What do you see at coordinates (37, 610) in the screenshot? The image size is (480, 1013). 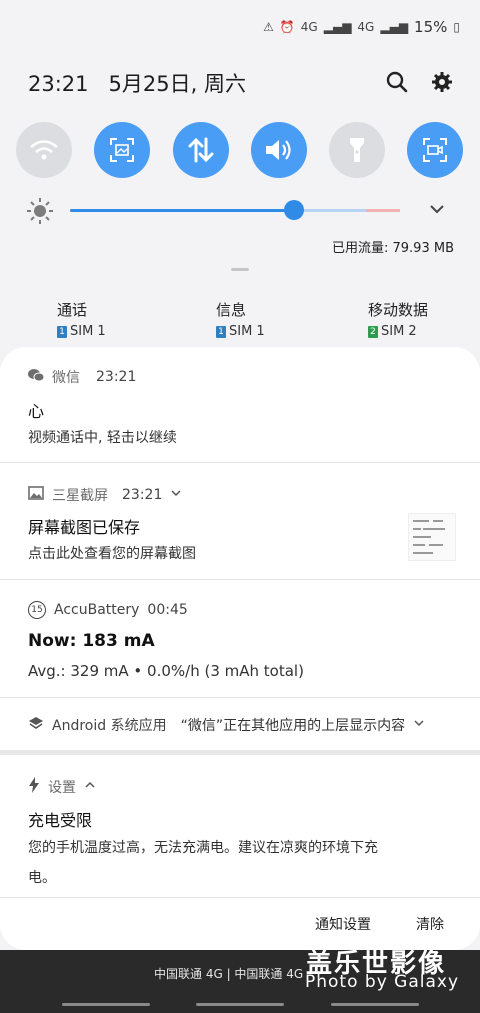 I see `accubattery-icon: 15` at bounding box center [37, 610].